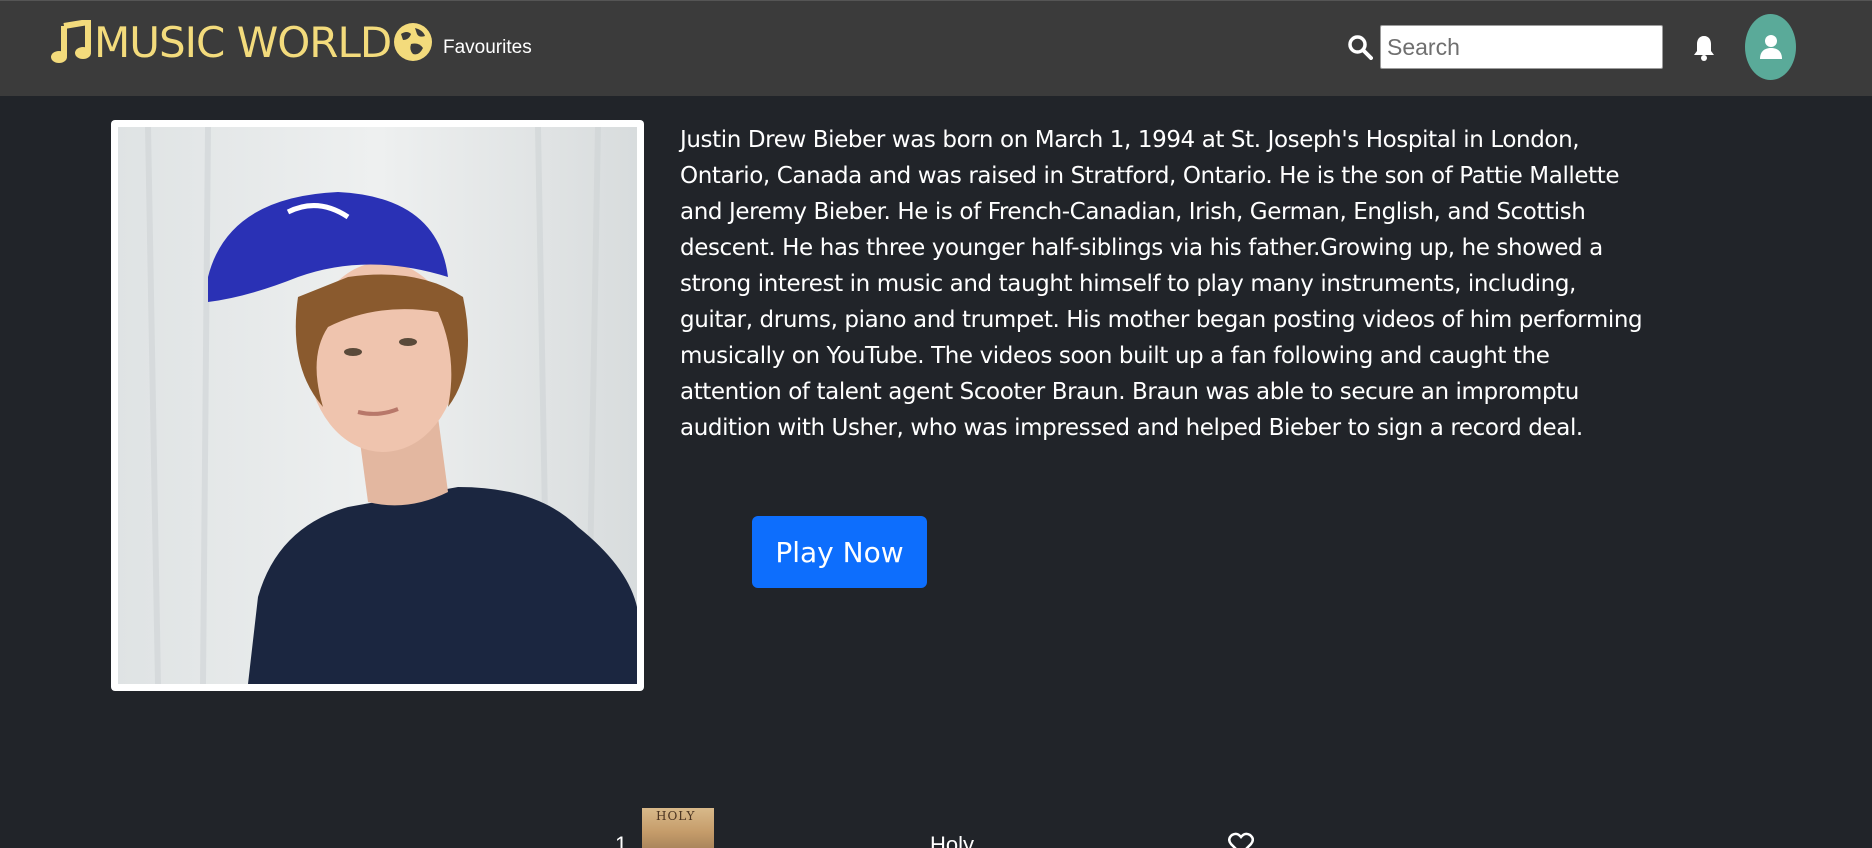 Image resolution: width=1872 pixels, height=848 pixels. I want to click on user-icon, so click(1770, 47).